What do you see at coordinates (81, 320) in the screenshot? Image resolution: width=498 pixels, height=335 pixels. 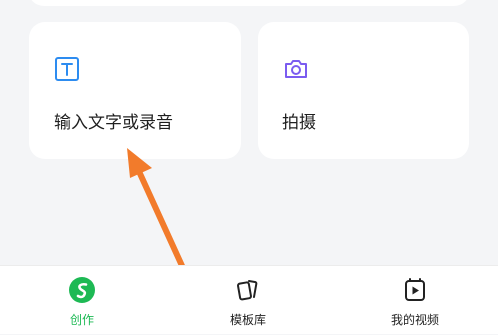 I see `tab-create-label: 创作` at bounding box center [81, 320].